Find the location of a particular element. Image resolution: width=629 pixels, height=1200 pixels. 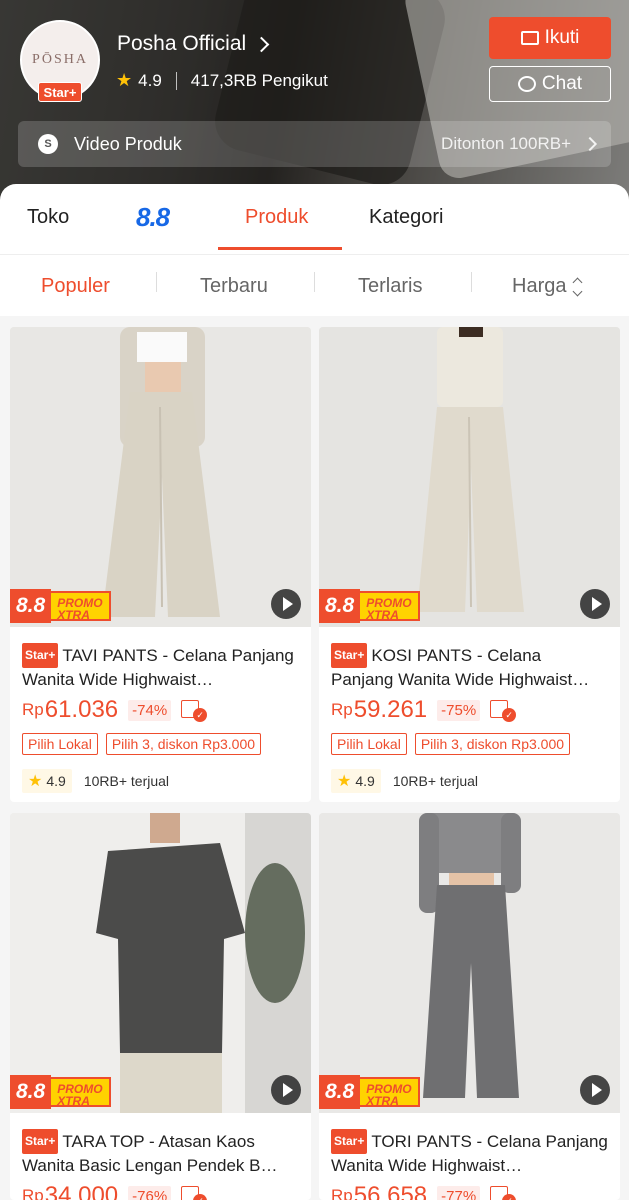

shop-followers: 417,3RB Pengikut is located at coordinates (259, 80).